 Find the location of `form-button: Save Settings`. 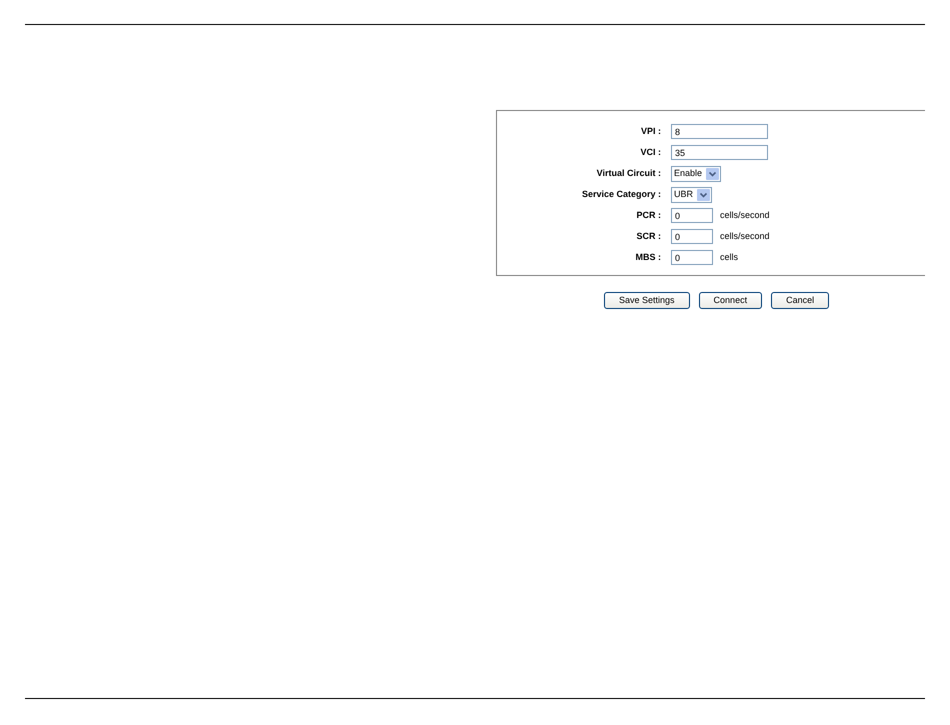

form-button: Save Settings is located at coordinates (647, 300).